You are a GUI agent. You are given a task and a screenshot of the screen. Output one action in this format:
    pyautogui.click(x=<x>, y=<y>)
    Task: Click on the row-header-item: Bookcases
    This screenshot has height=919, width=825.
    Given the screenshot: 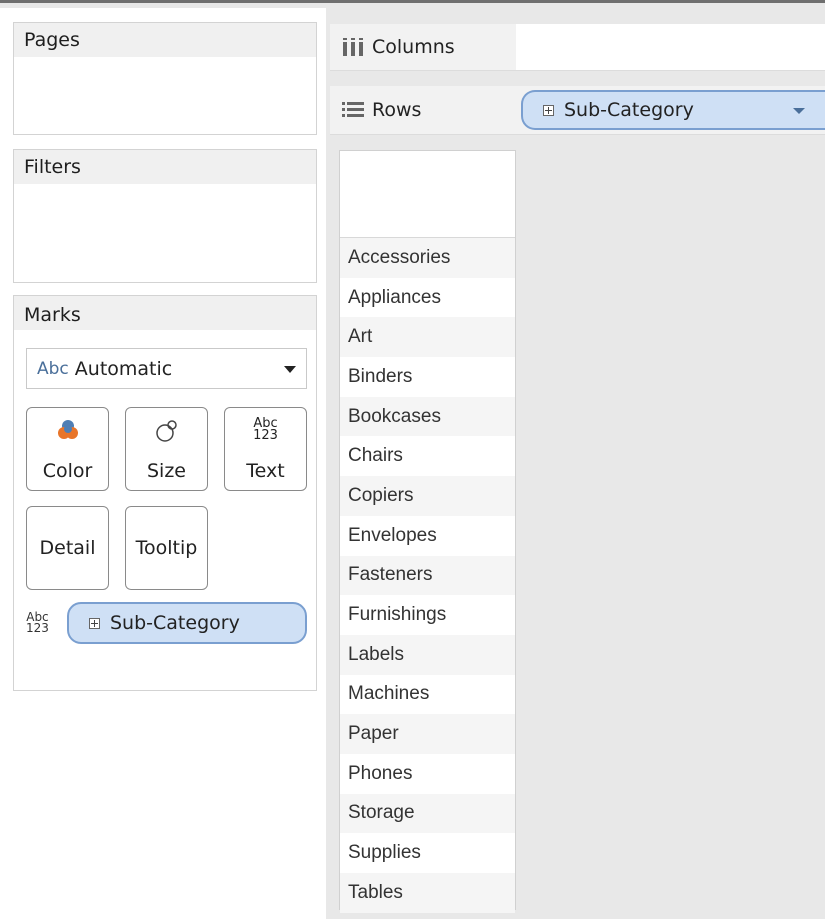 What is the action you would take?
    pyautogui.click(x=427, y=416)
    